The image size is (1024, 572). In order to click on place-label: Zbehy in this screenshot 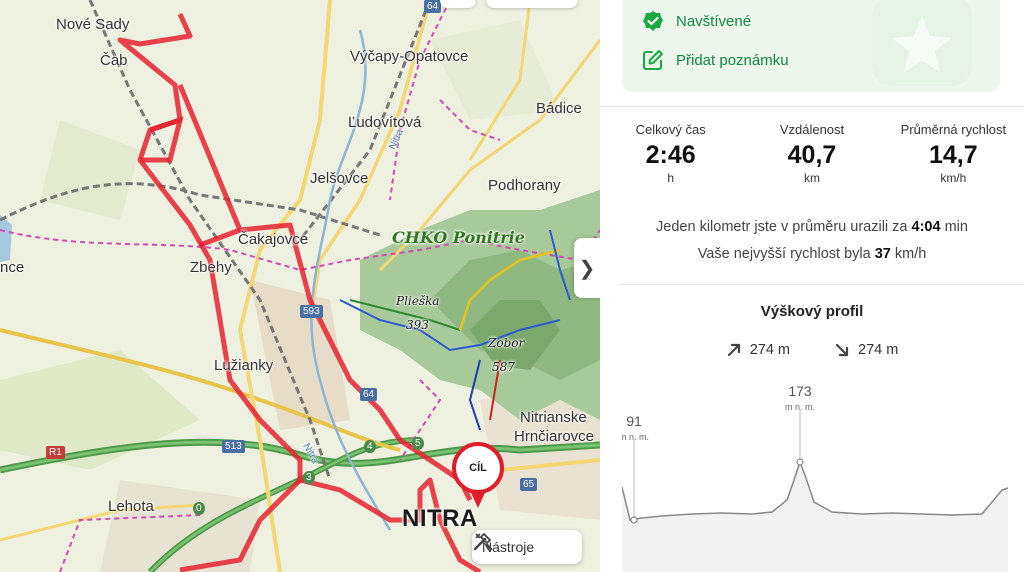, I will do `click(211, 267)`.